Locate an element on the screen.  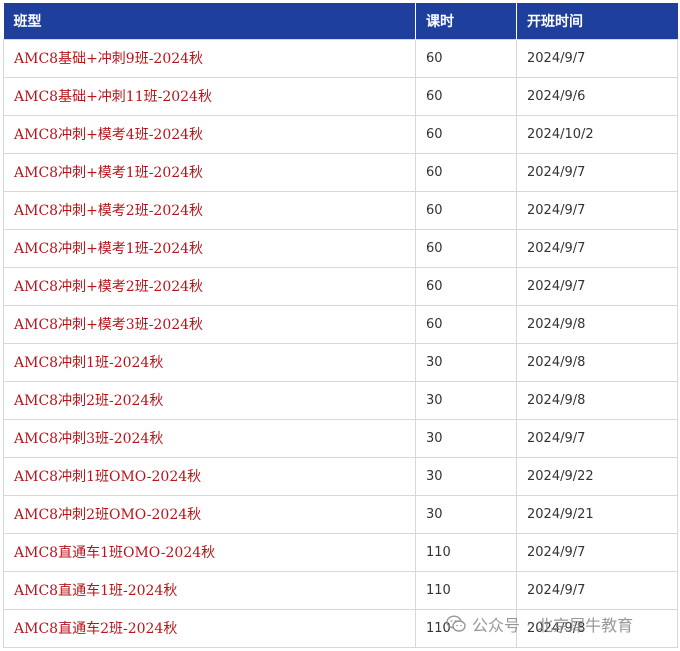
table-row: AMC8冲刺3班-2024秋 30 2024/9/7 is located at coordinates (340, 438).